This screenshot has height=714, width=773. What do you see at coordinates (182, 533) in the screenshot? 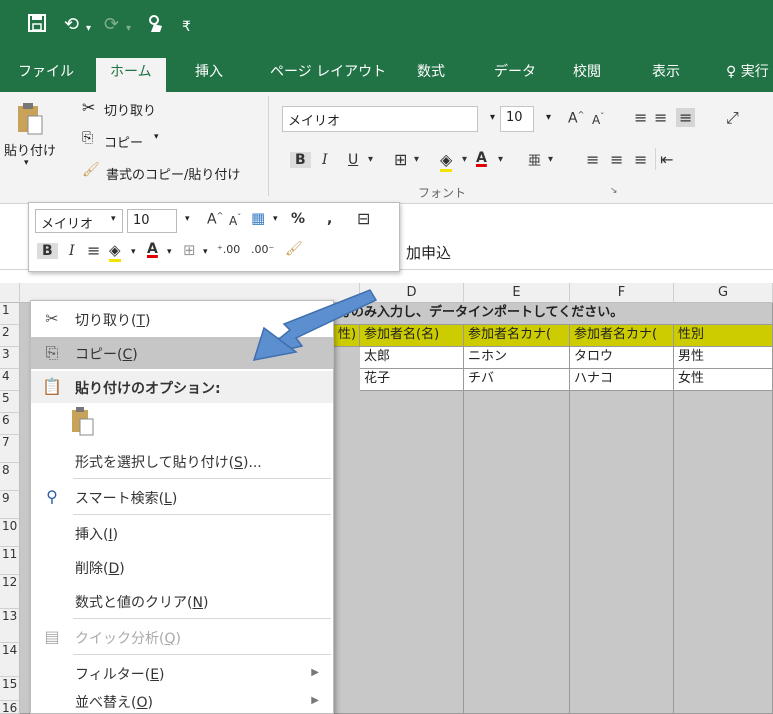
I see `menu-item-insert: 挿入(I)` at bounding box center [182, 533].